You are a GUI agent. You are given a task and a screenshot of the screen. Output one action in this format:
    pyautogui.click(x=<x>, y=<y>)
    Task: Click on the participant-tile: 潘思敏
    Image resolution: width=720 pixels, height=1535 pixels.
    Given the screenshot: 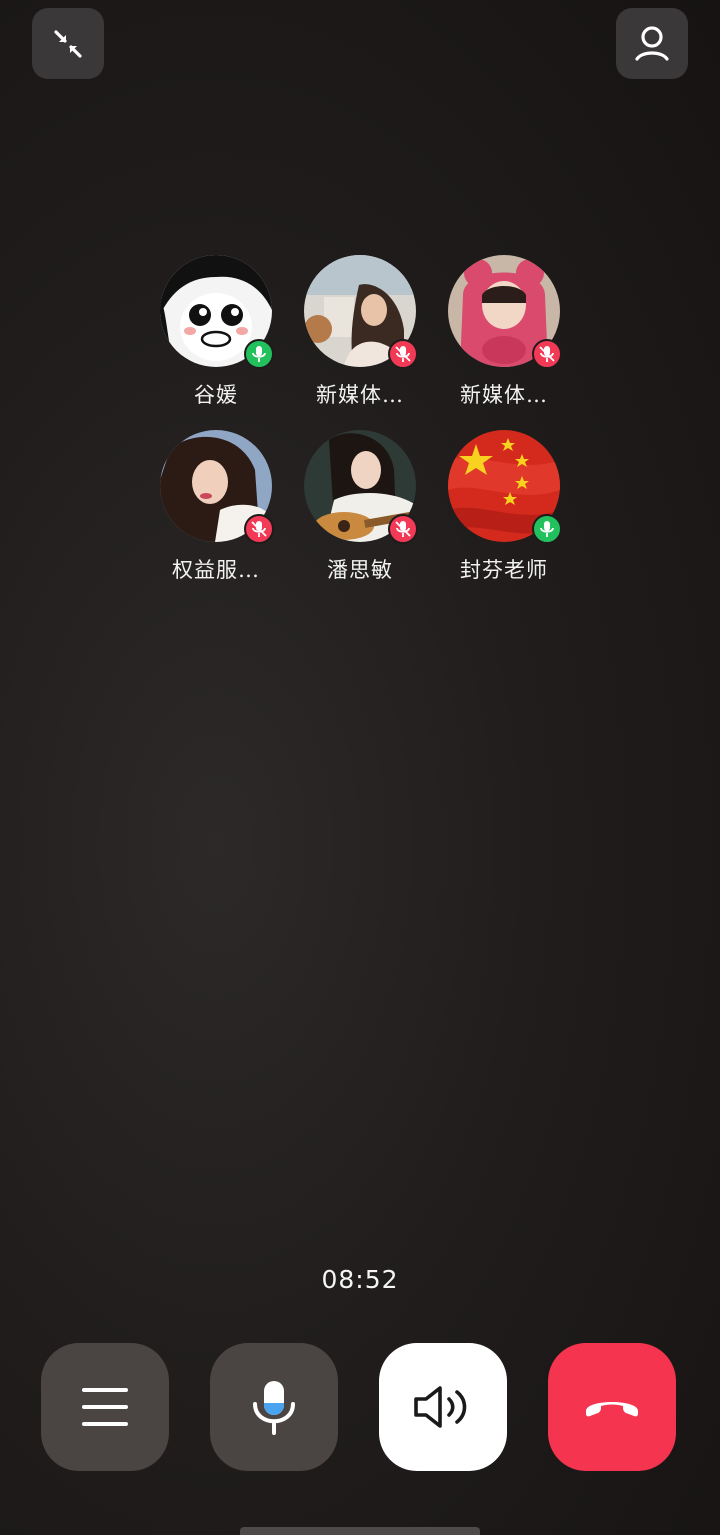 What is the action you would take?
    pyautogui.click(x=360, y=510)
    